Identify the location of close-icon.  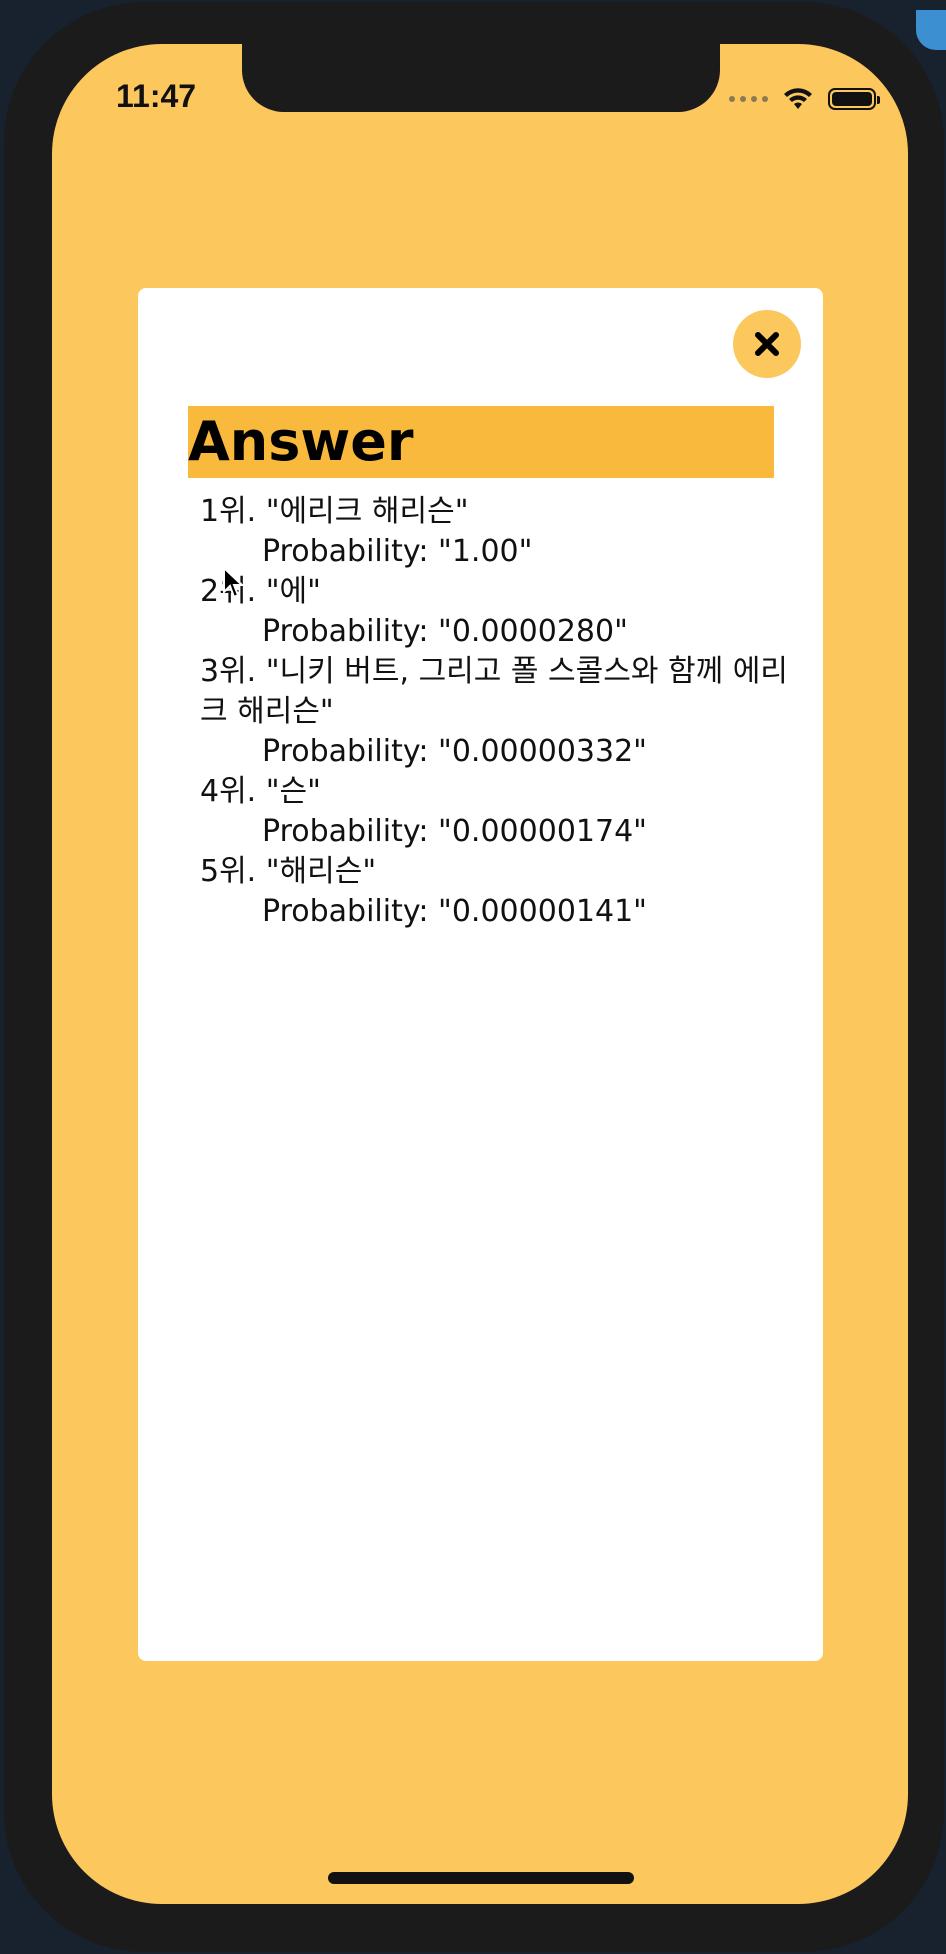
(767, 344).